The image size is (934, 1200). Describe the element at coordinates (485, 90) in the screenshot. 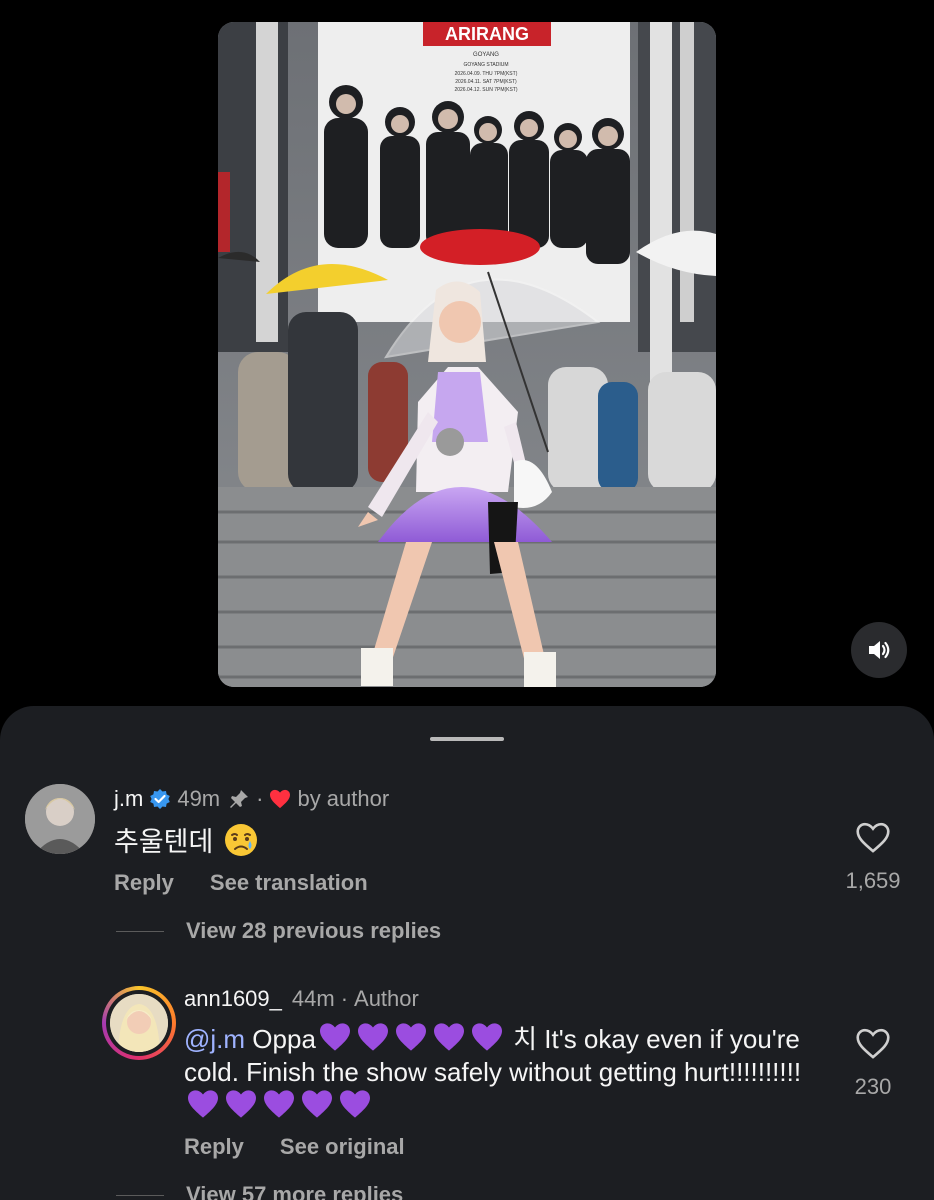

I see `banner-date-3: 2026.04.12. SUN 7PM(KST)` at that location.